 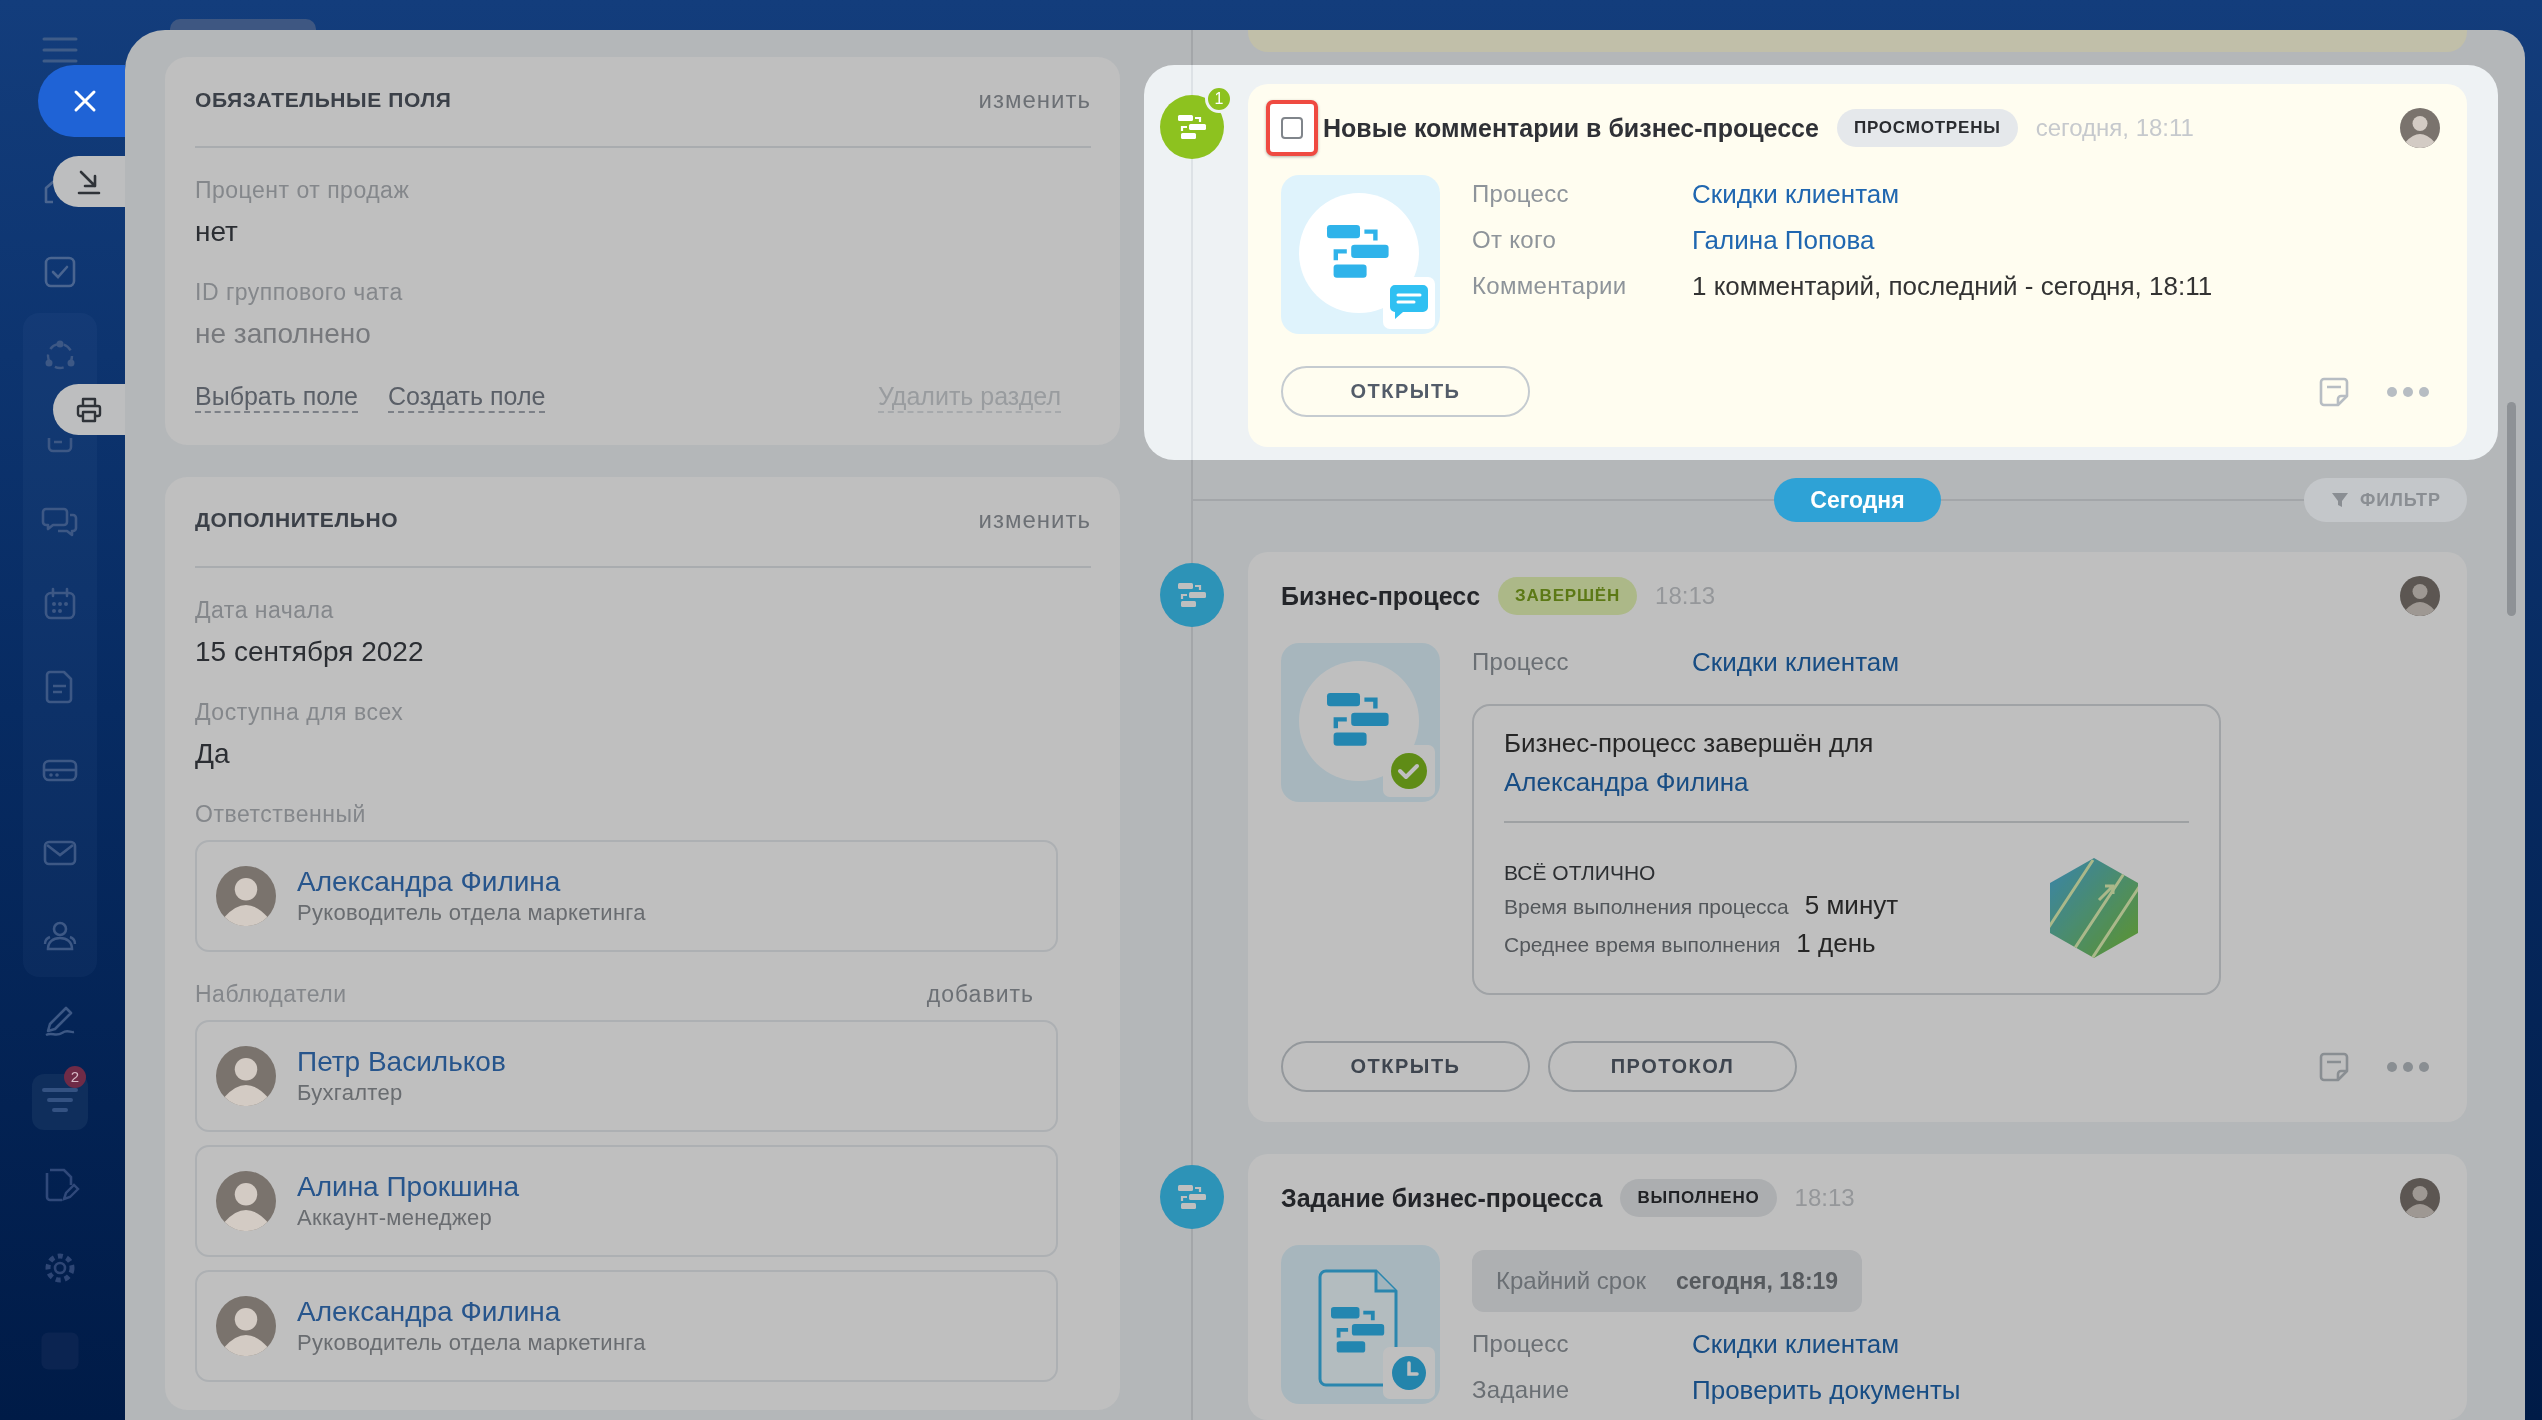 What do you see at coordinates (350, 1093) in the screenshot?
I see `person-role: Бухгалтер` at bounding box center [350, 1093].